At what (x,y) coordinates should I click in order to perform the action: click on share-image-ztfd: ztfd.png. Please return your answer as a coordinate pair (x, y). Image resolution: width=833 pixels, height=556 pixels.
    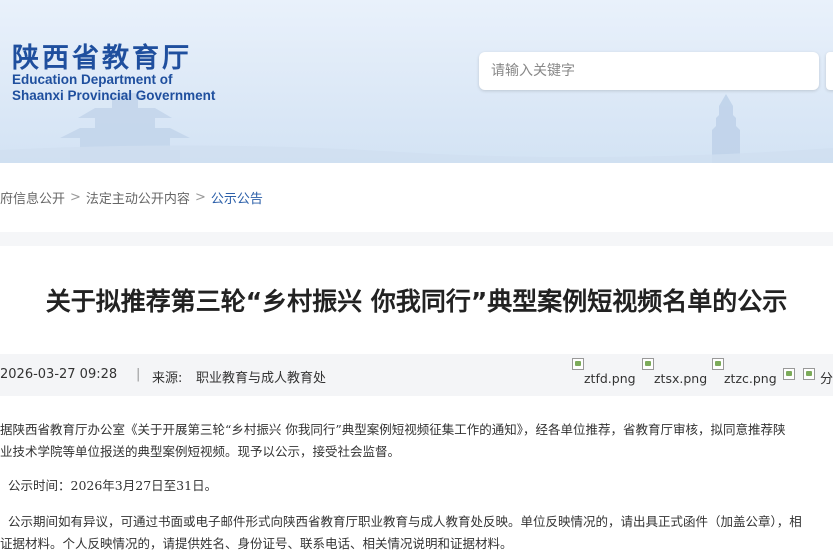
    Looking at the image, I should click on (604, 372).